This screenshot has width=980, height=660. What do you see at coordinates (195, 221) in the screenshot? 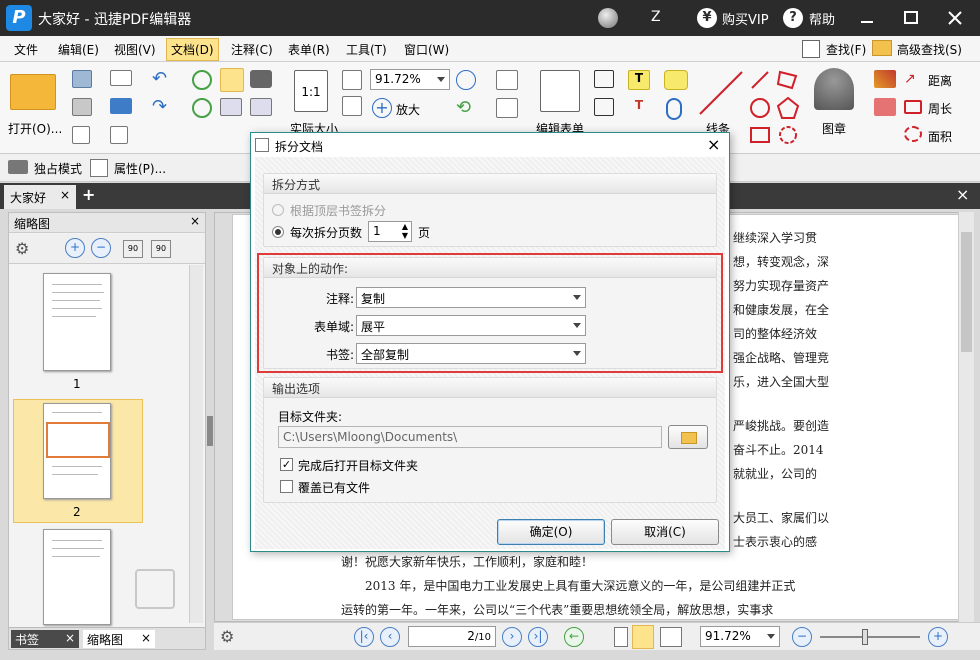
I see `close-panel-icon: ×` at bounding box center [195, 221].